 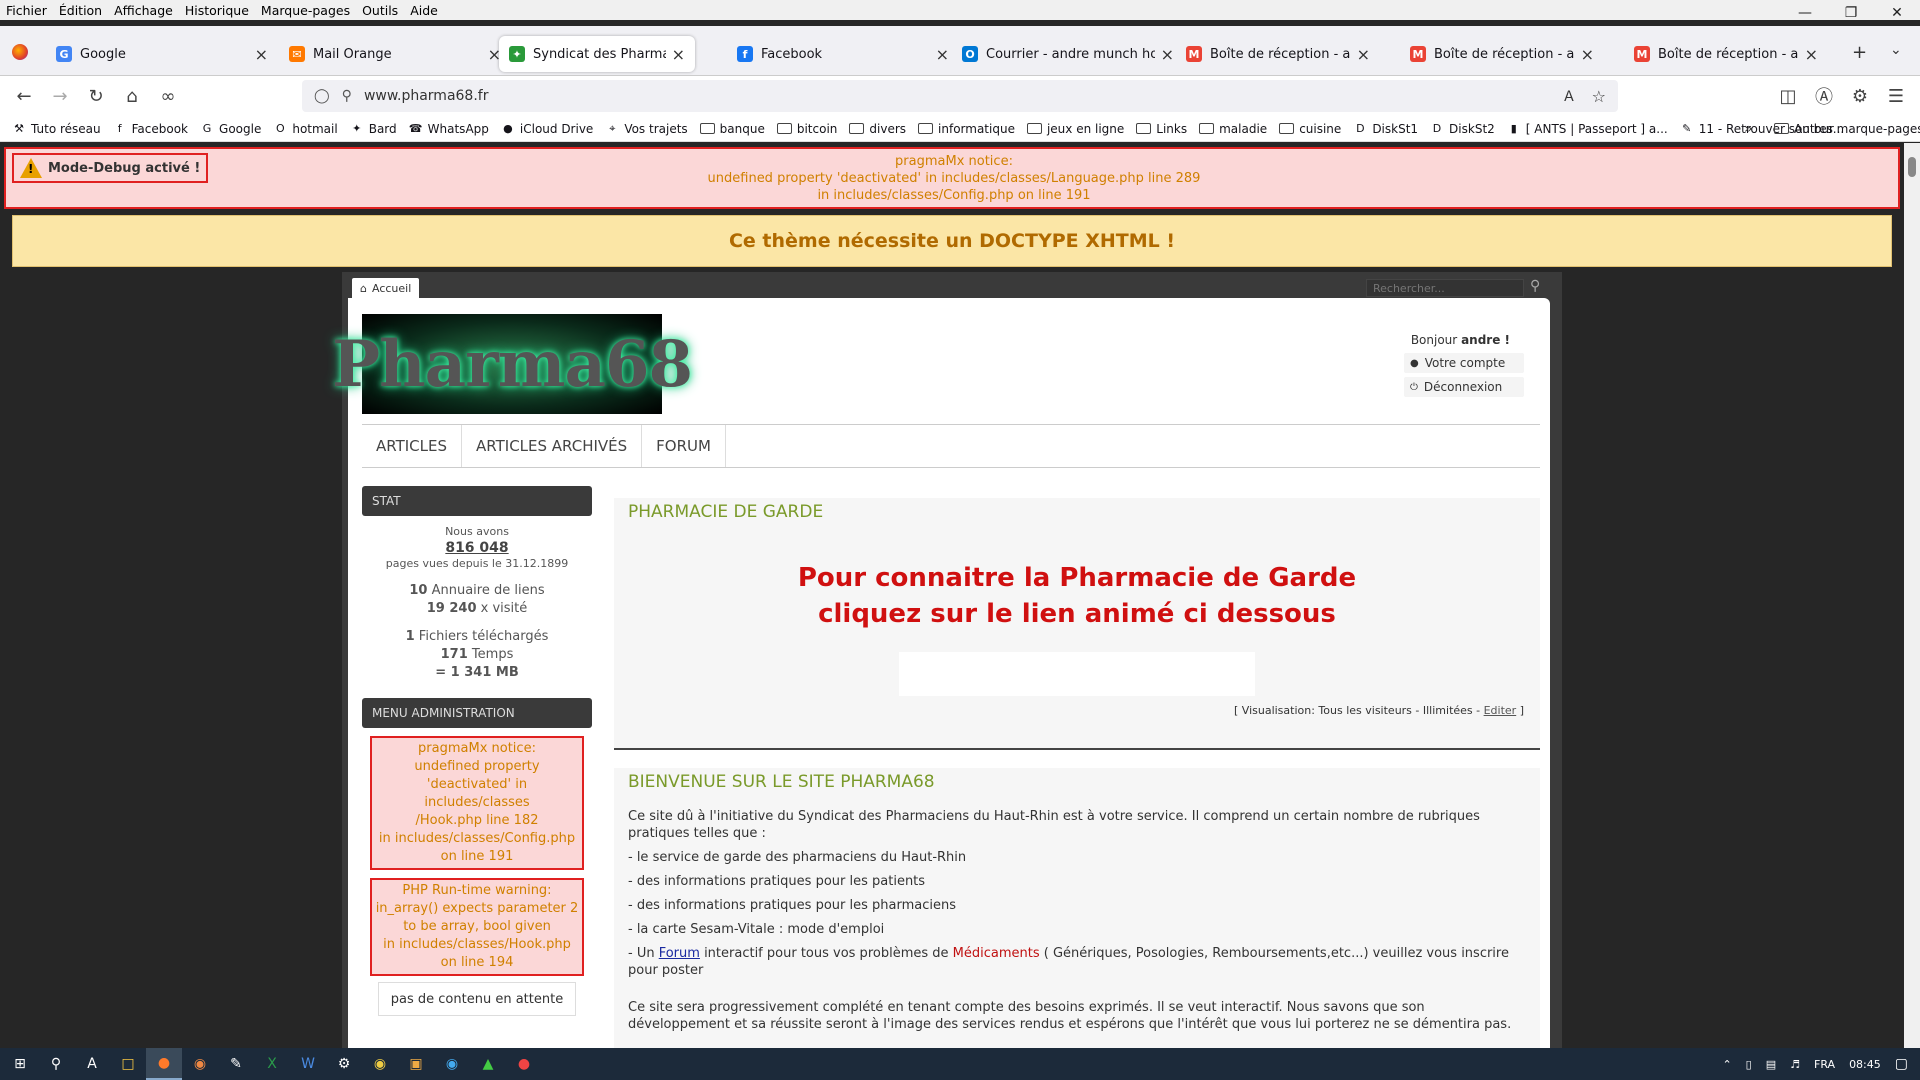 What do you see at coordinates (1896, 96) in the screenshot?
I see `hamburger-menu-icon: ☰` at bounding box center [1896, 96].